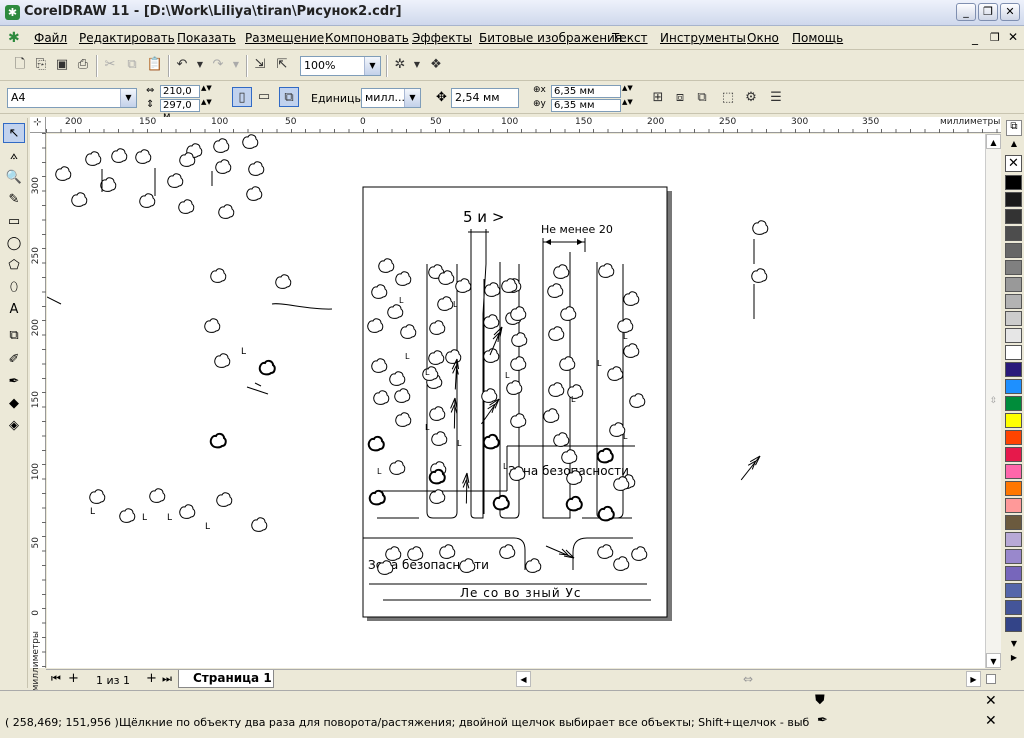  I want to click on menu-window: Окно, so click(763, 38).